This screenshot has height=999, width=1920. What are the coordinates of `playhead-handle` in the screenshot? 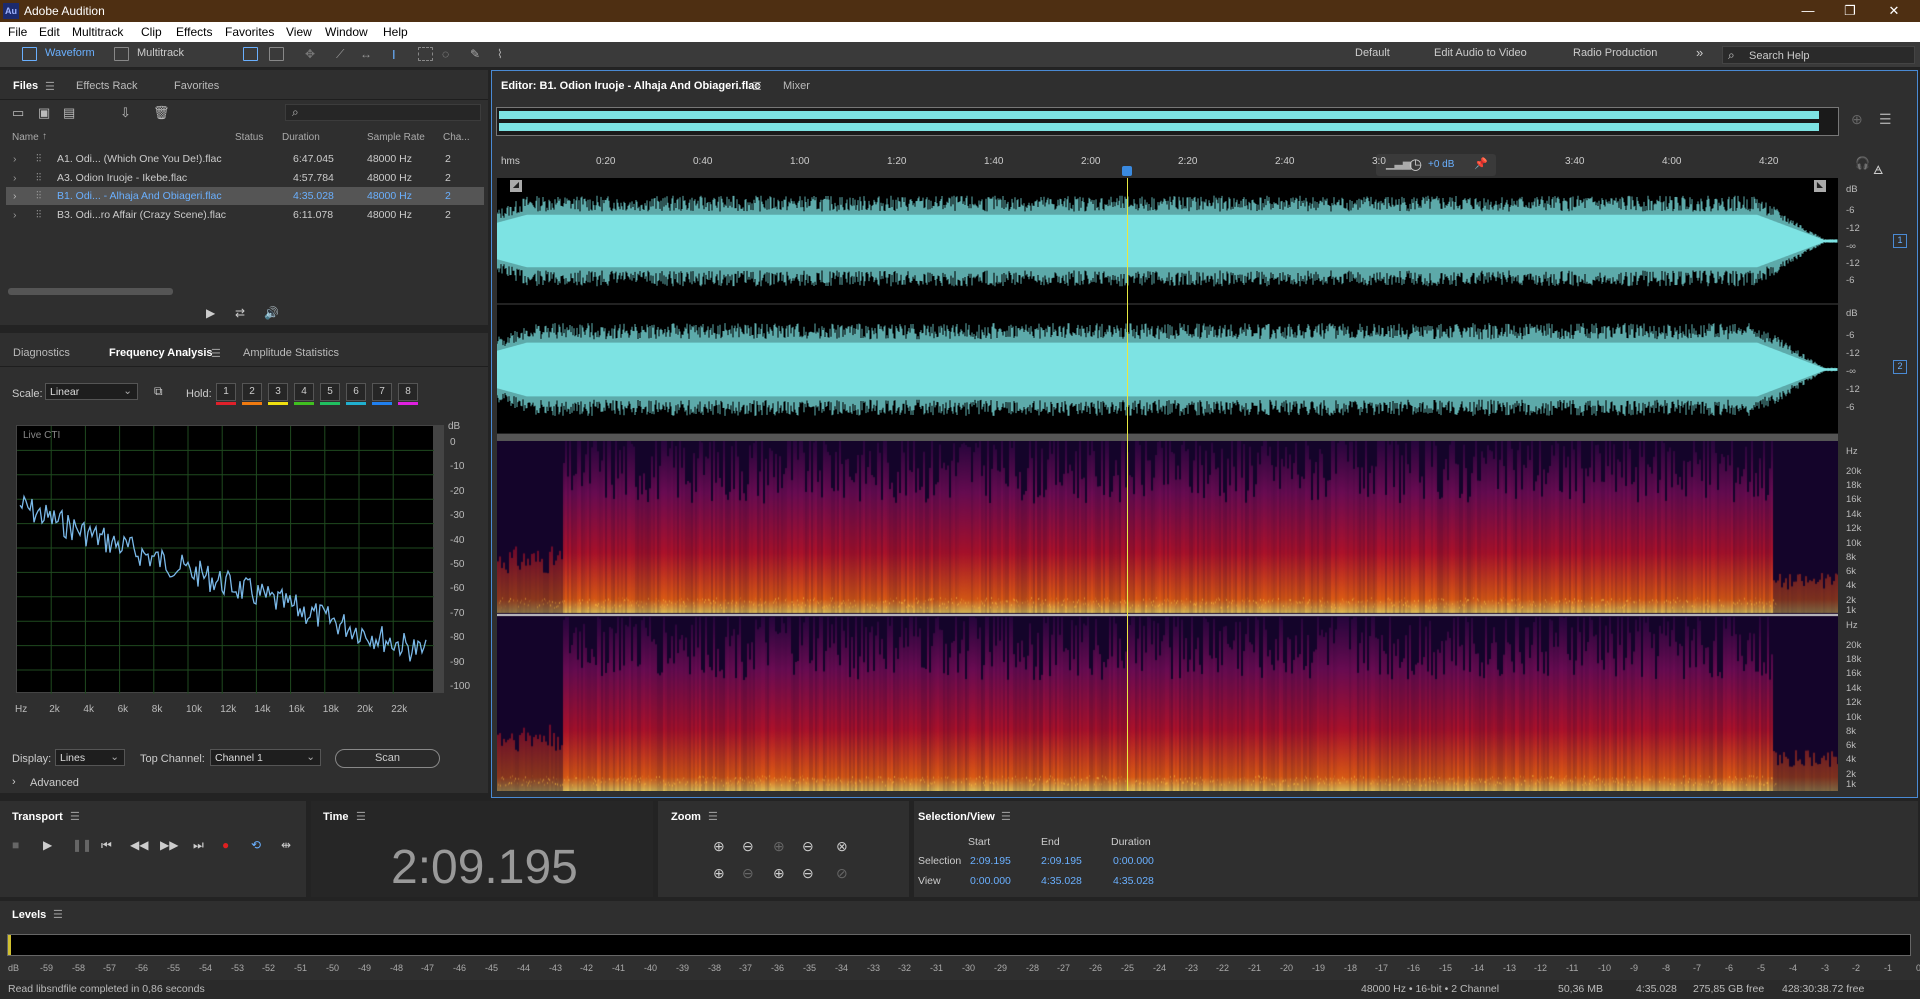 It's located at (1127, 171).